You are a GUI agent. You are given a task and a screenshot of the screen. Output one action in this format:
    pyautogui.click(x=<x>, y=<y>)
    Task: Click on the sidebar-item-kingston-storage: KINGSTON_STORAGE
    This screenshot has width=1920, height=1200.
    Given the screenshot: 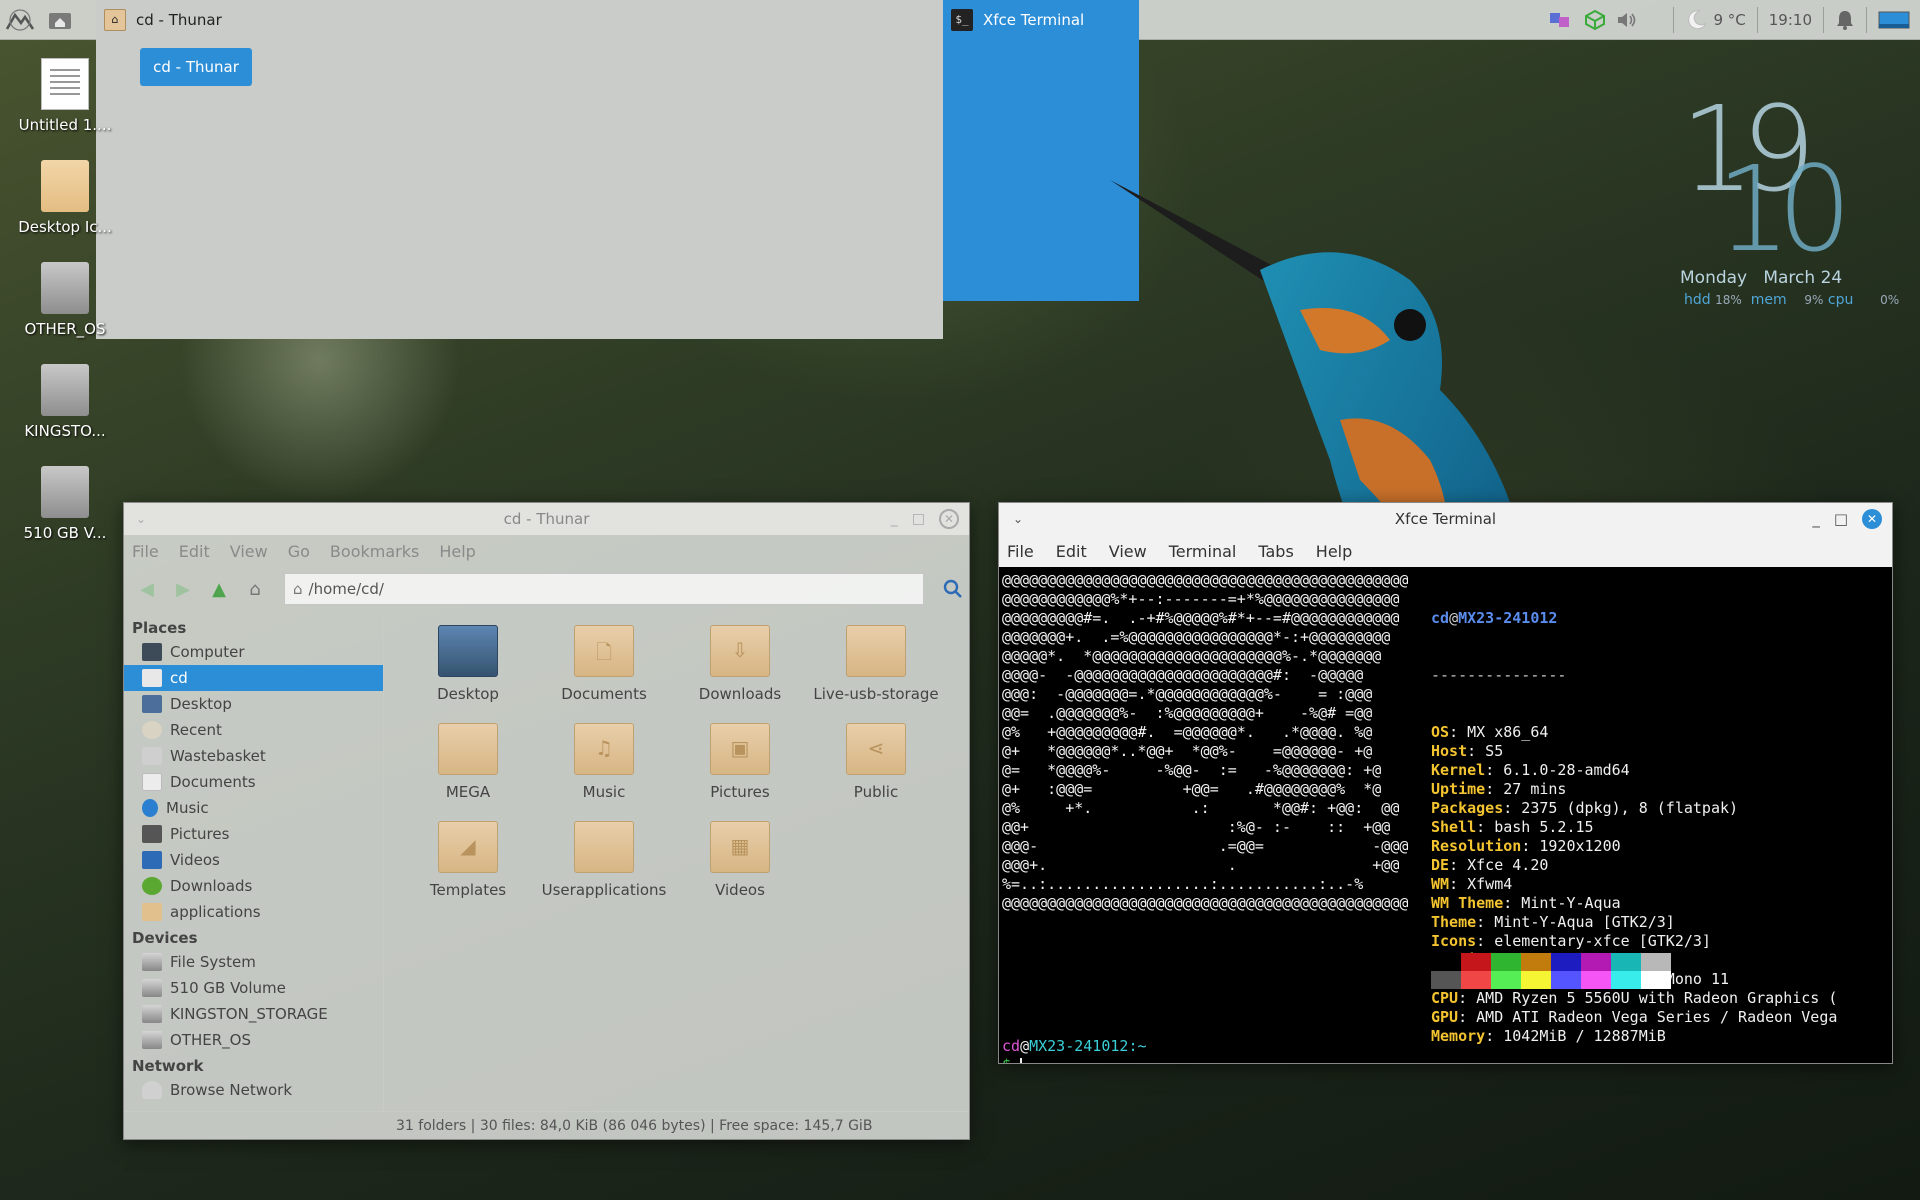 What is the action you would take?
    pyautogui.click(x=253, y=1014)
    